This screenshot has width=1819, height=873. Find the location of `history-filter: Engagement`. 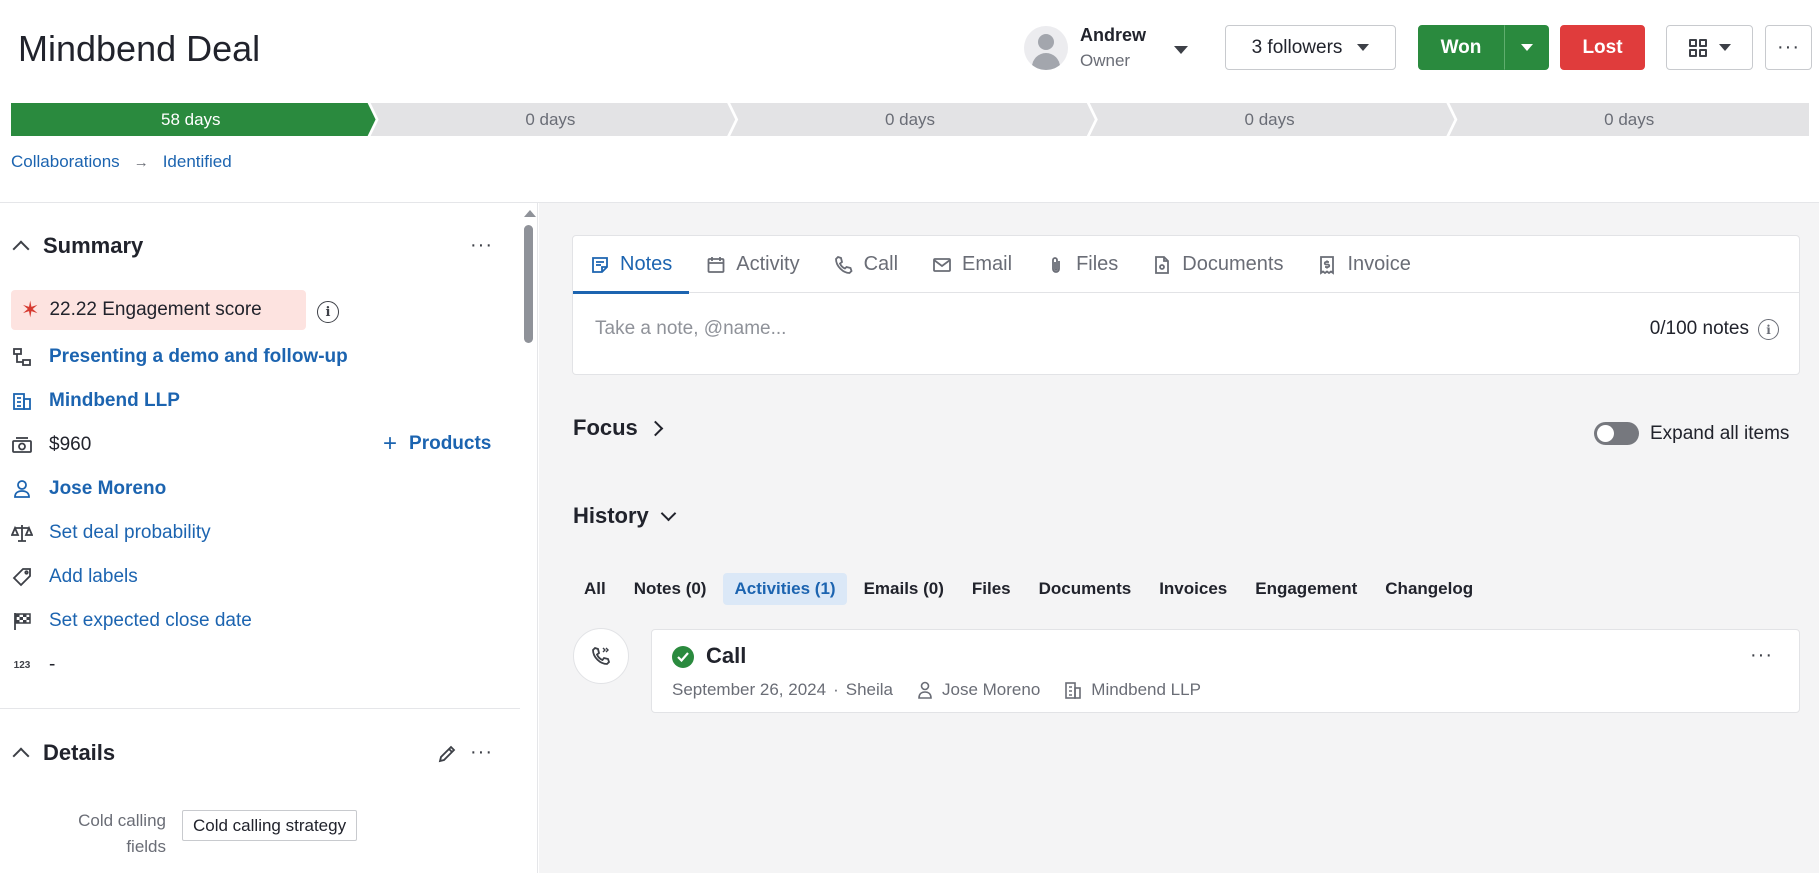

history-filter: Engagement is located at coordinates (1306, 589).